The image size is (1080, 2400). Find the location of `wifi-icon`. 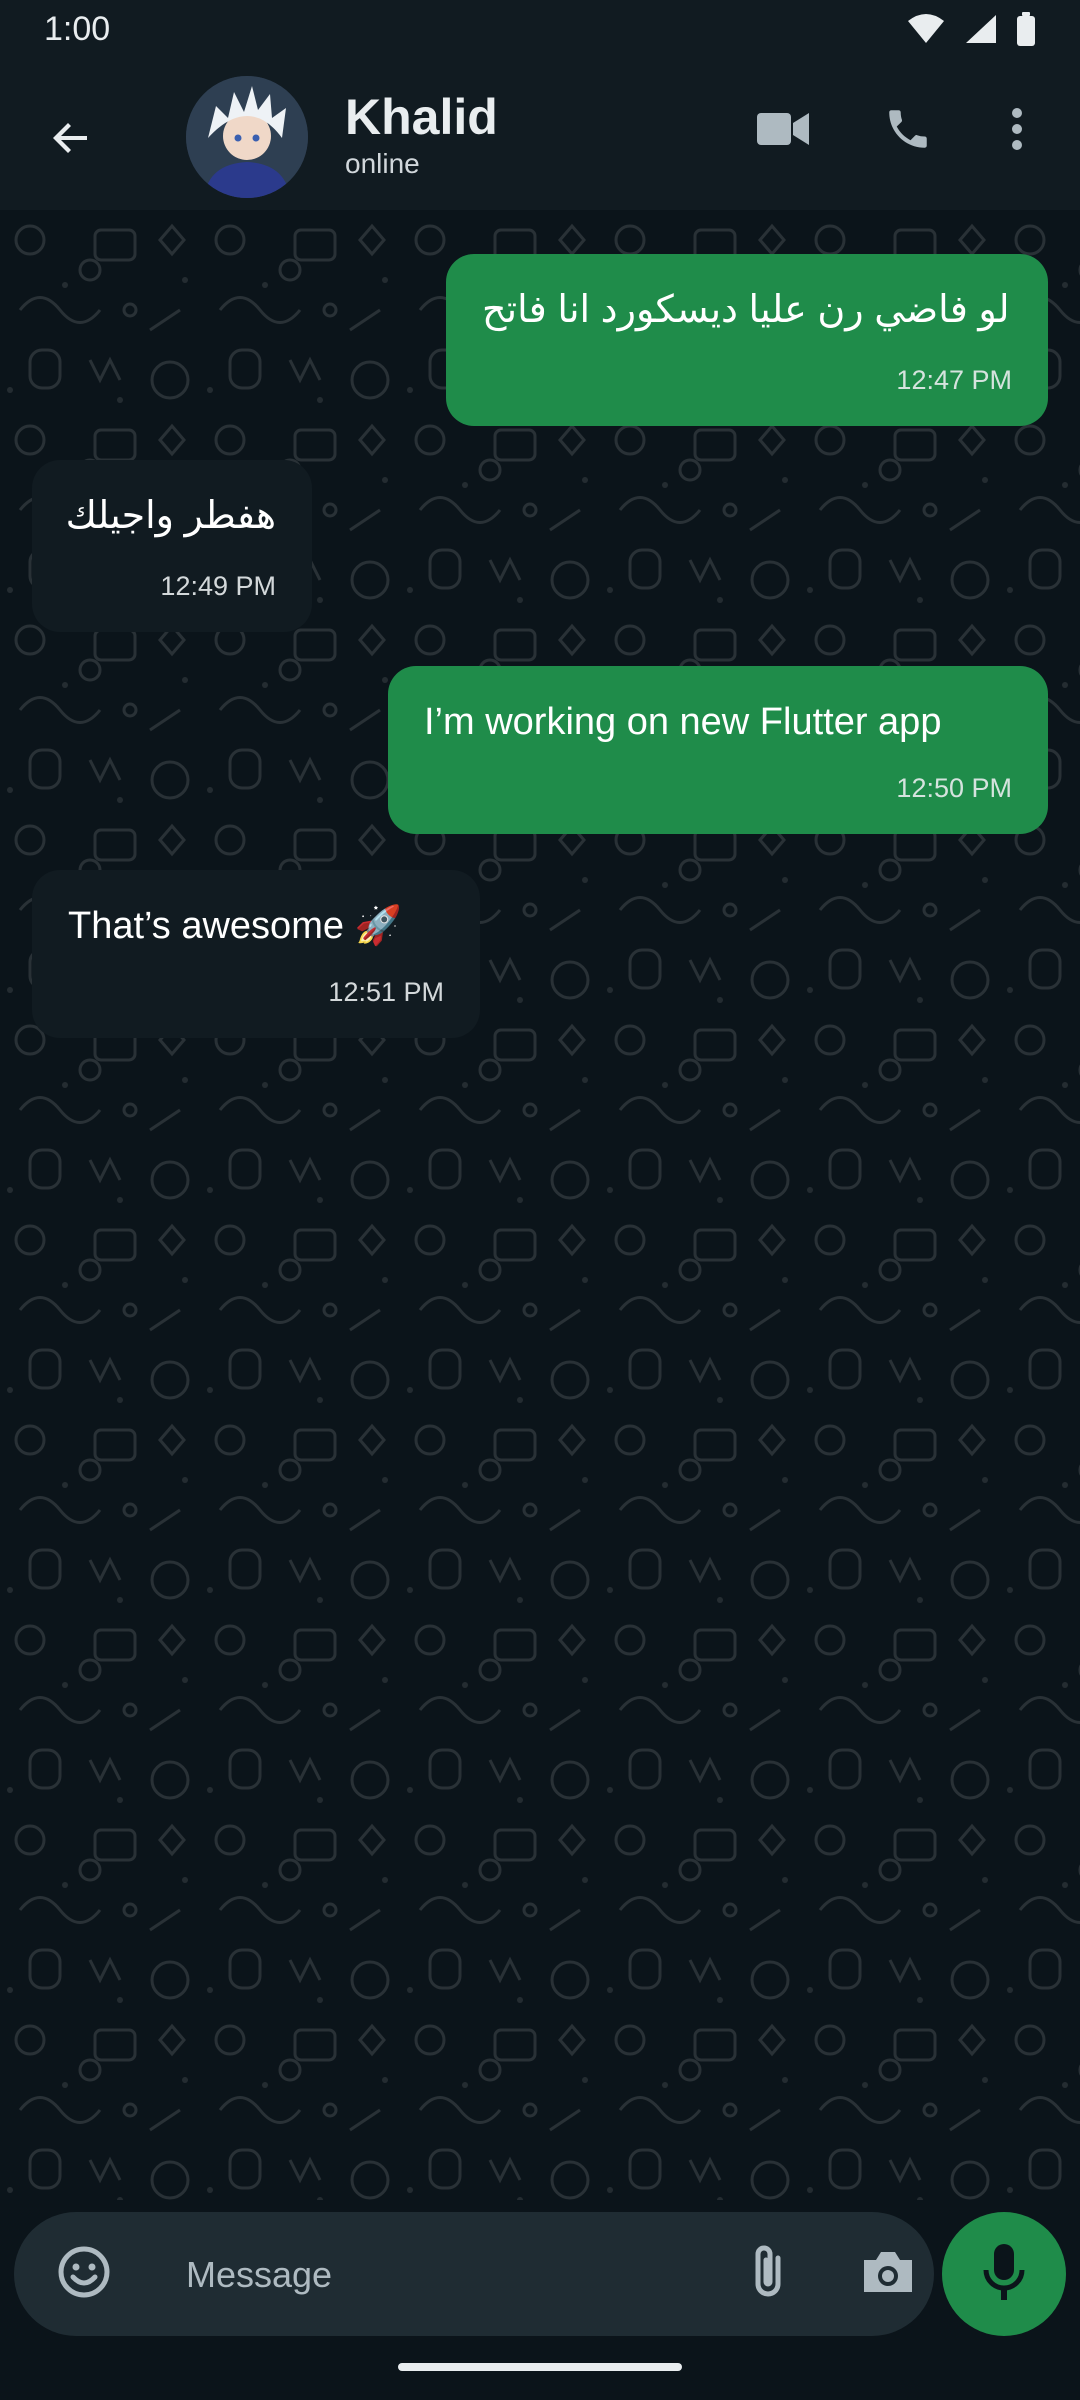

wifi-icon is located at coordinates (926, 31).